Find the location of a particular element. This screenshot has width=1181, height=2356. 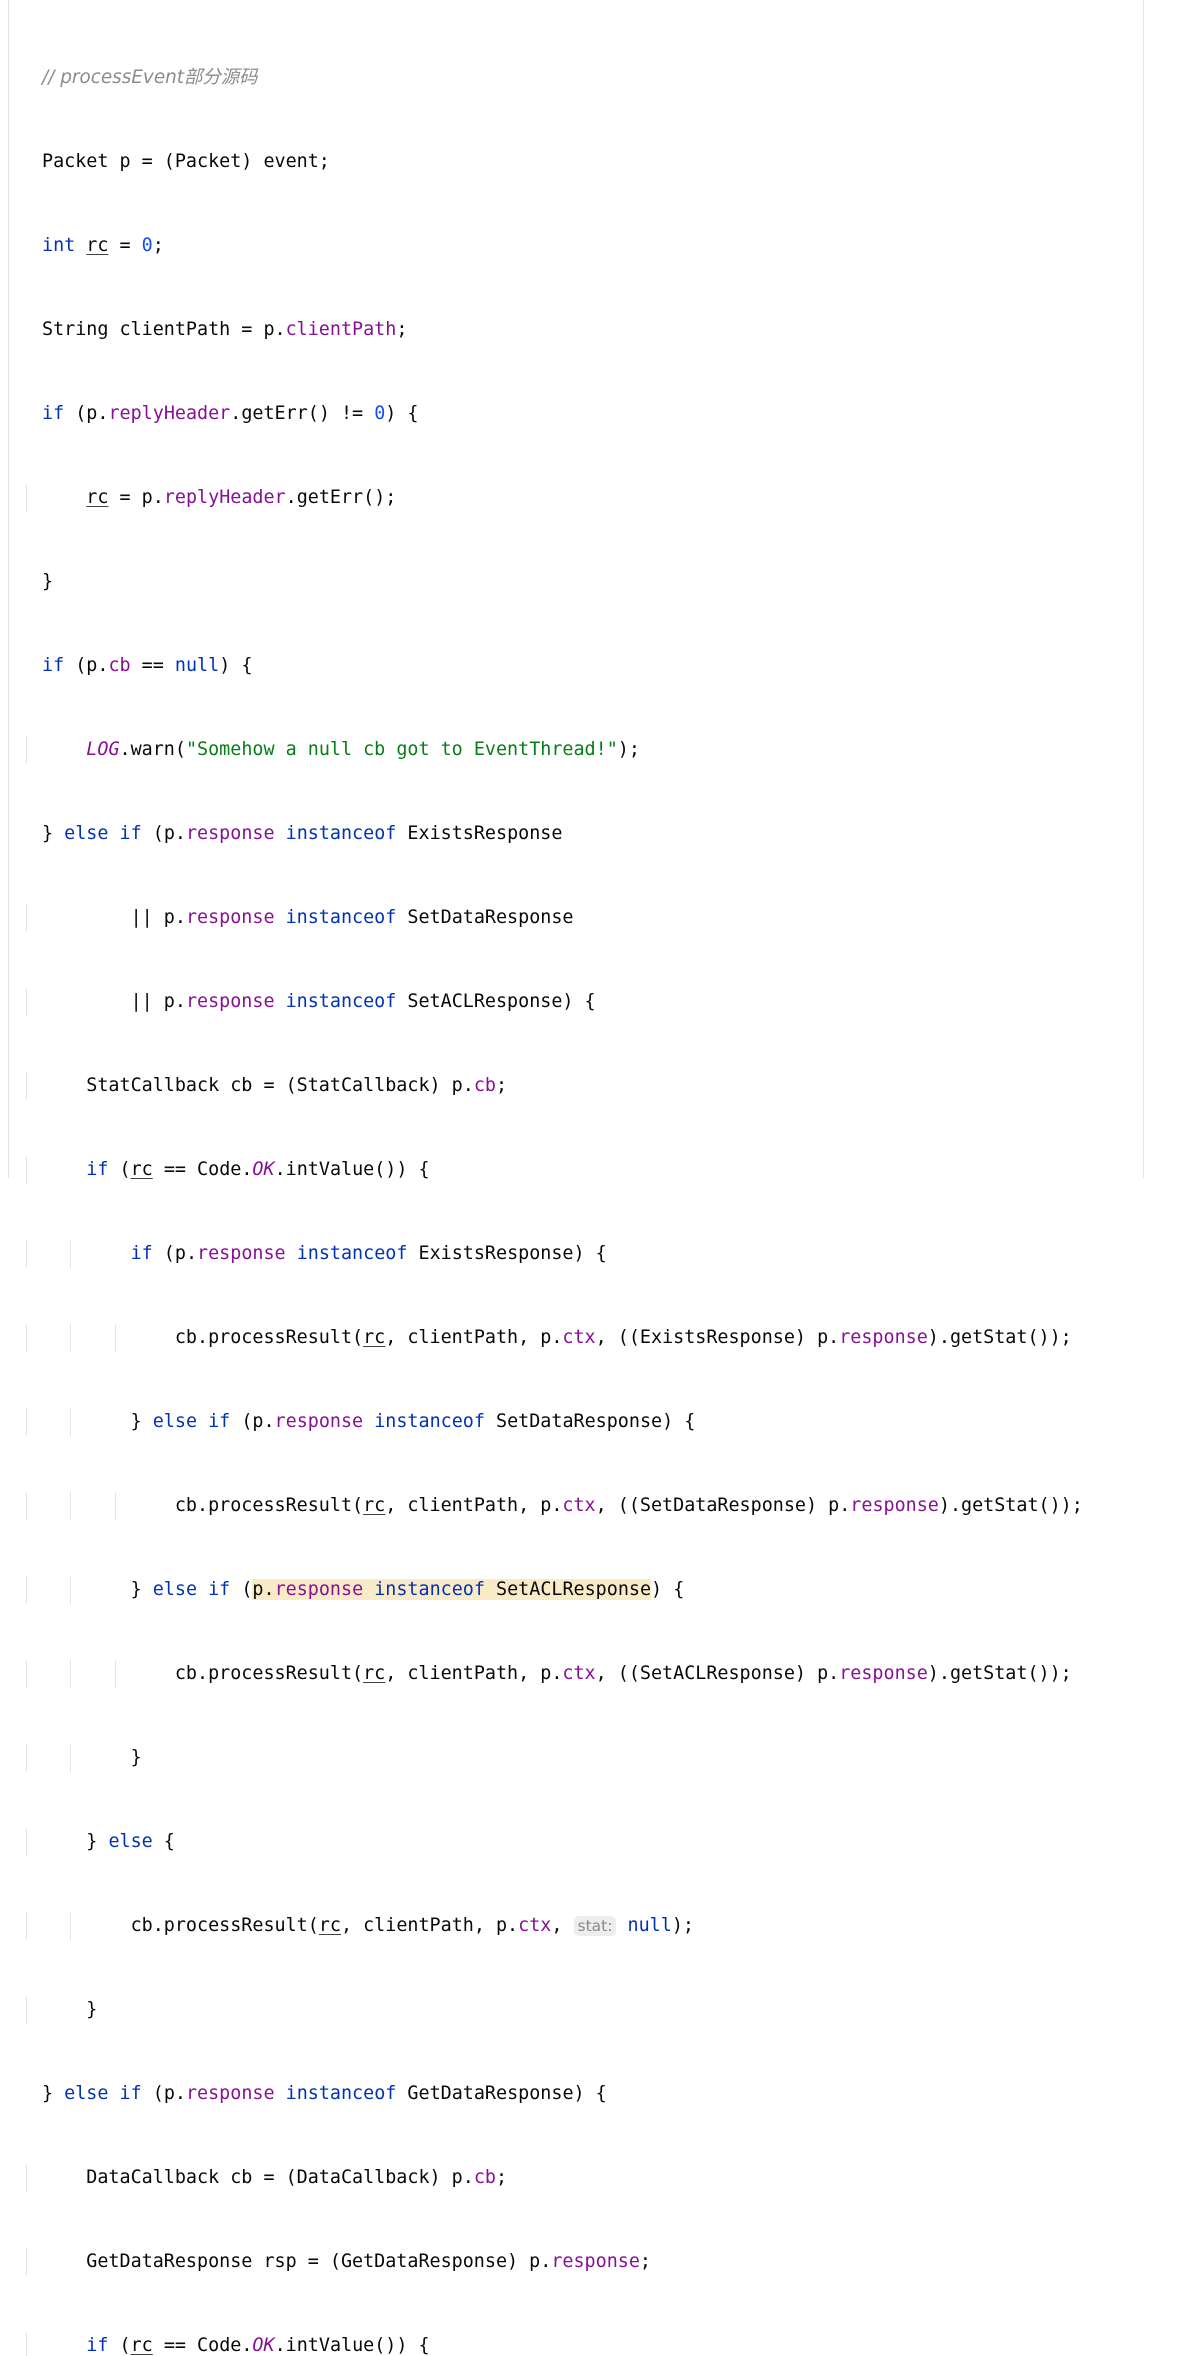

code-line: if (p.cb == null) { is located at coordinates (147, 665).